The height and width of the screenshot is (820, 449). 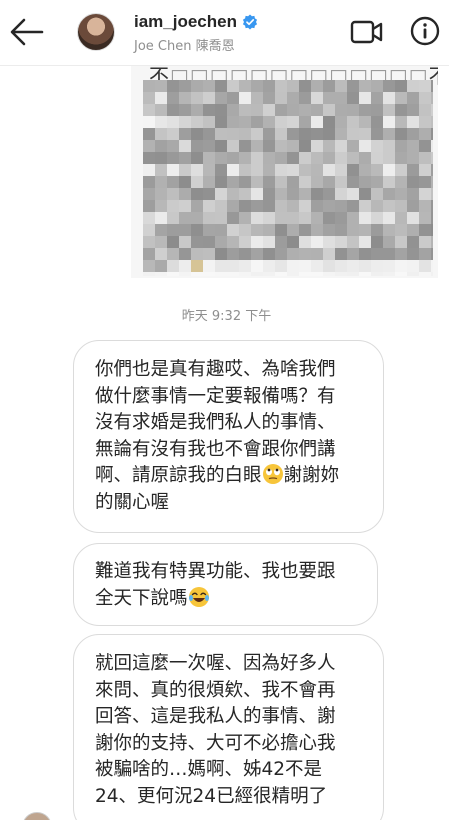 I want to click on username-row: iam_joechen, so click(x=196, y=22).